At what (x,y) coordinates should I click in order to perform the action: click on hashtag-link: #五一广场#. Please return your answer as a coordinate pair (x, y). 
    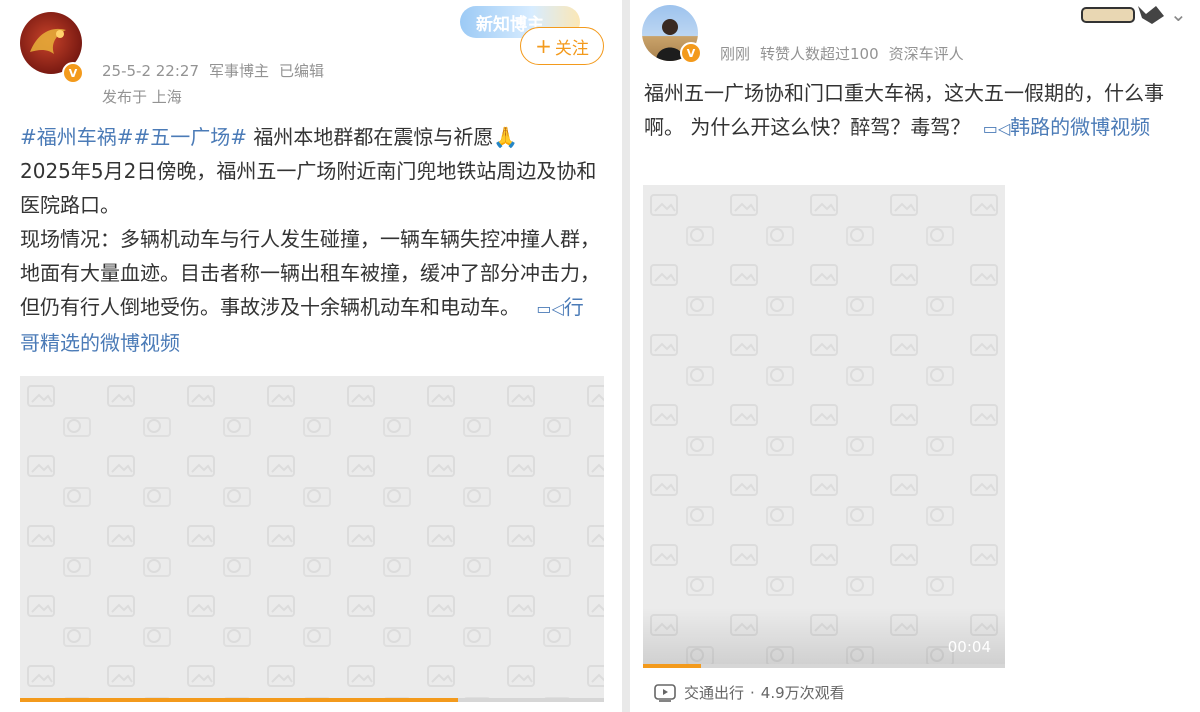
    Looking at the image, I should click on (191, 137).